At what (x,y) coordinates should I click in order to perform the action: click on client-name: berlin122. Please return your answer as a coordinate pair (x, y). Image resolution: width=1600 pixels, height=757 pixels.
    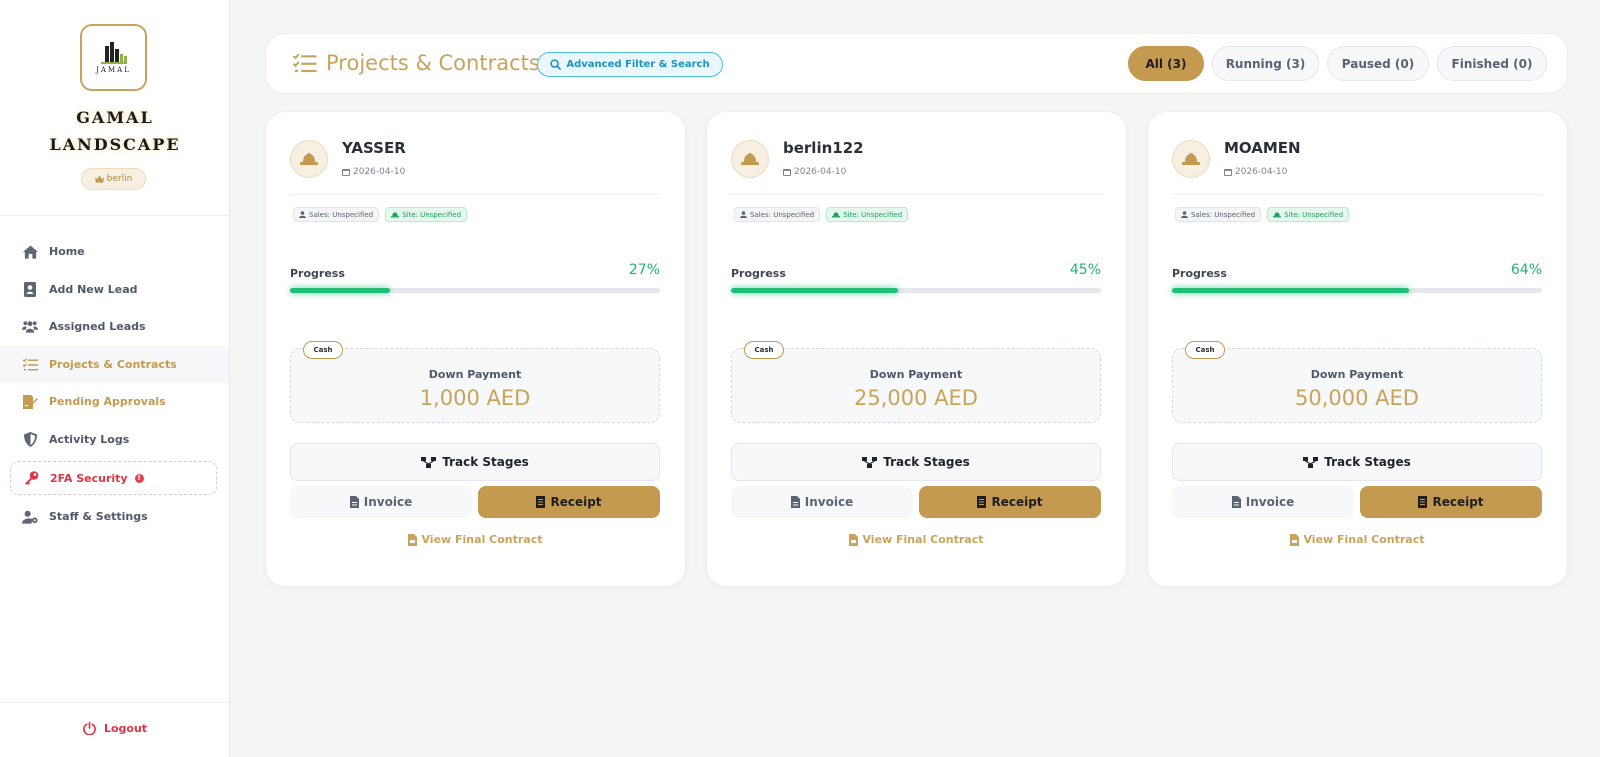
    Looking at the image, I should click on (823, 148).